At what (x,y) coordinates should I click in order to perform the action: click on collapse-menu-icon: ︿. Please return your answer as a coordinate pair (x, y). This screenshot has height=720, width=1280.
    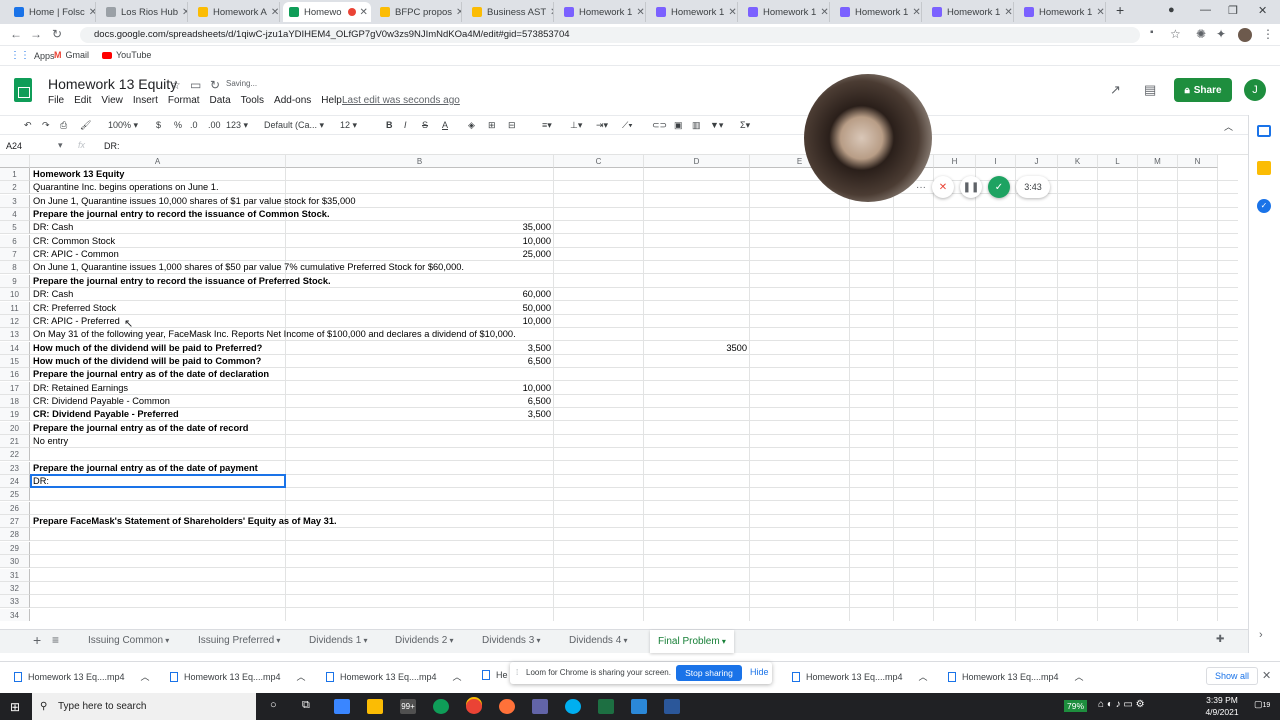
    Looking at the image, I should click on (1228, 126).